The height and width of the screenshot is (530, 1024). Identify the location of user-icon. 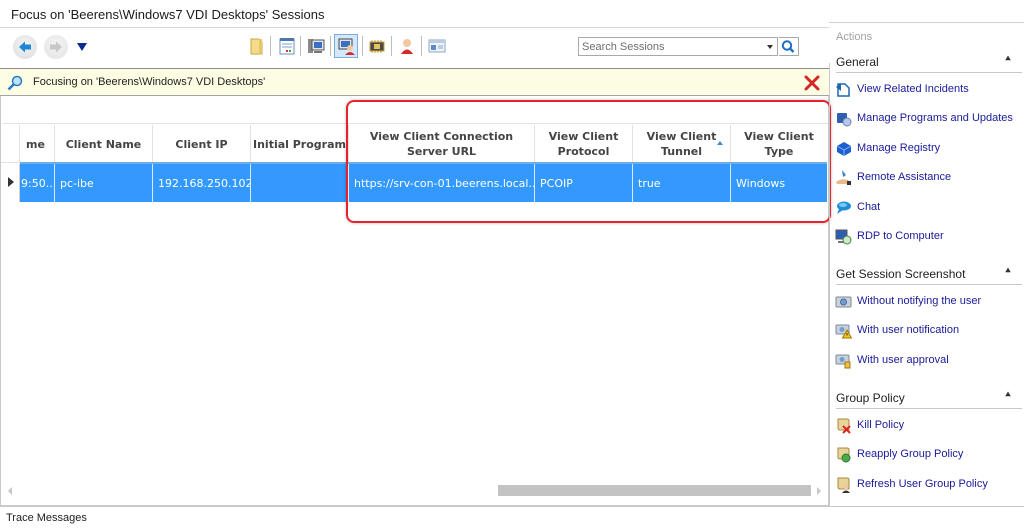
(407, 46).